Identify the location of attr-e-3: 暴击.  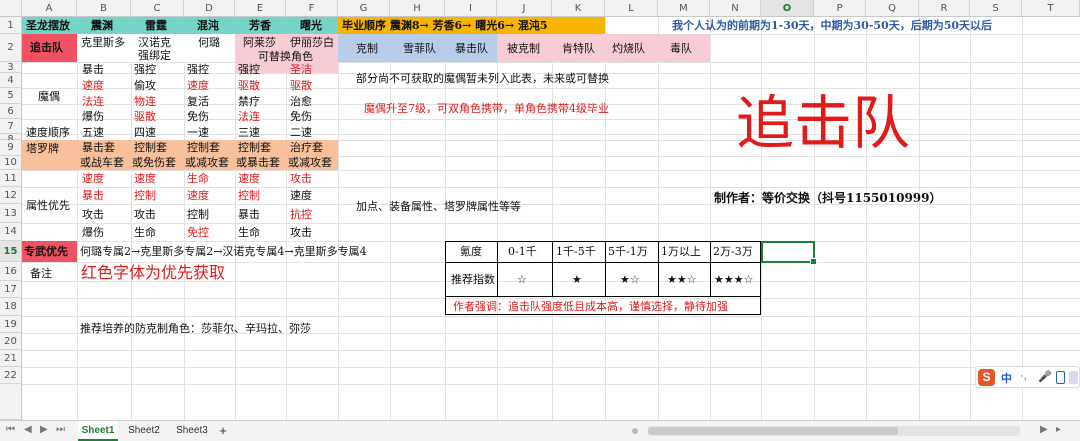
(249, 214).